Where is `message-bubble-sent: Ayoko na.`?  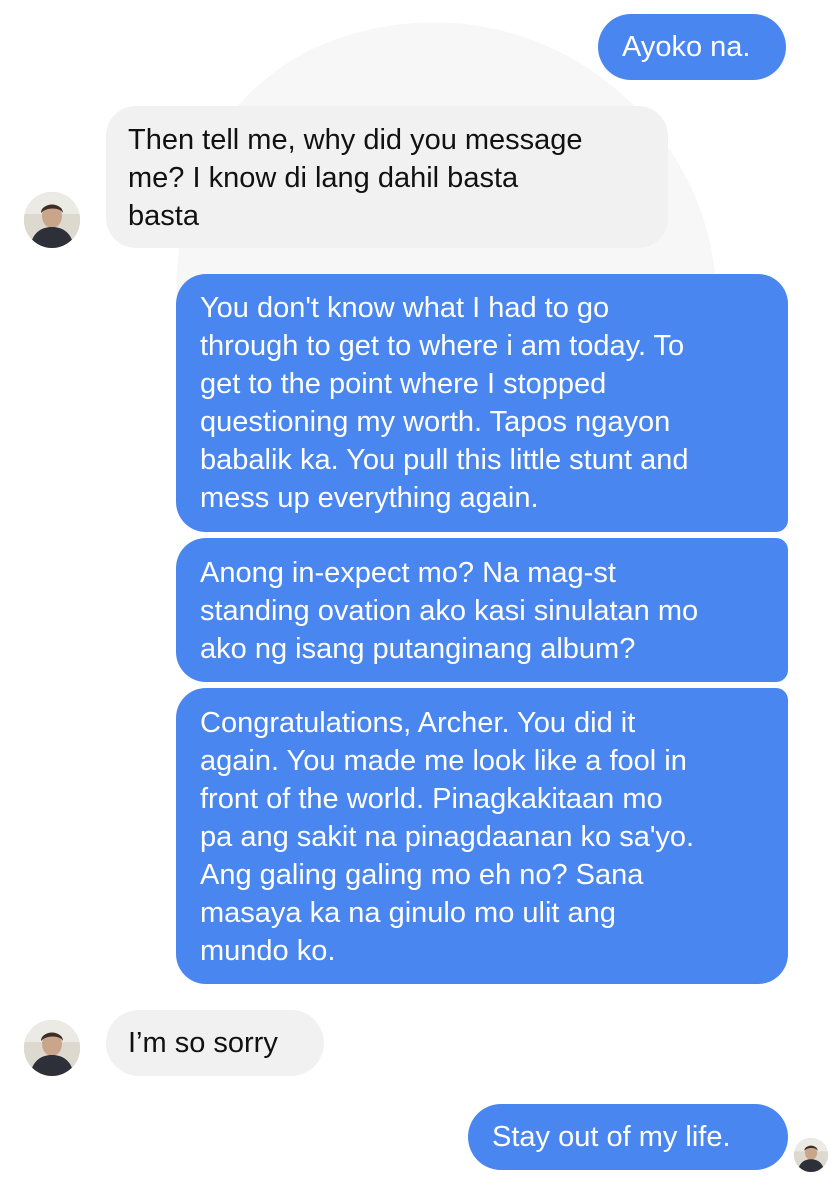 message-bubble-sent: Ayoko na. is located at coordinates (692, 47).